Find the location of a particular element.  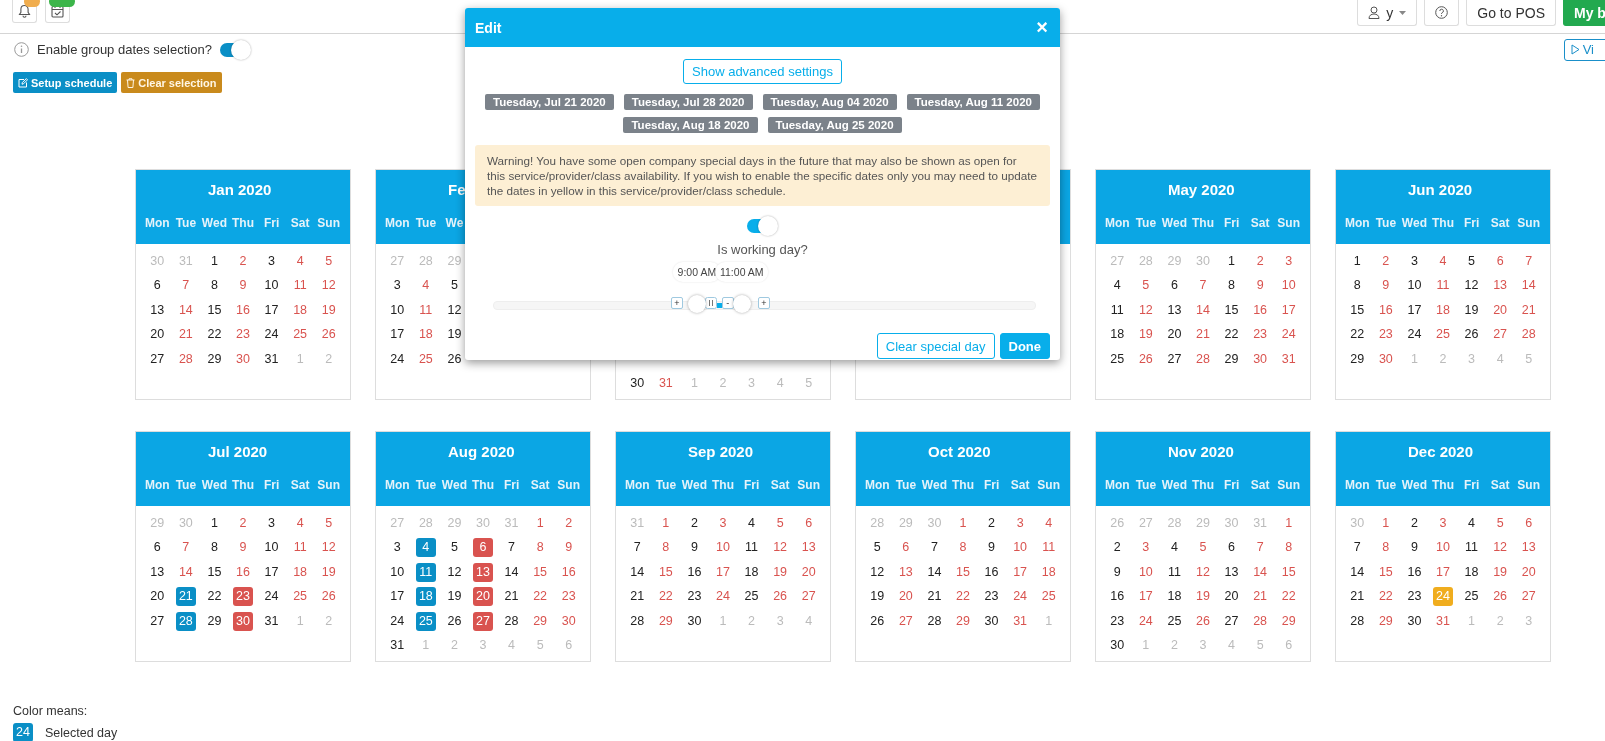

calendar-day: 28 is located at coordinates (1203, 359).